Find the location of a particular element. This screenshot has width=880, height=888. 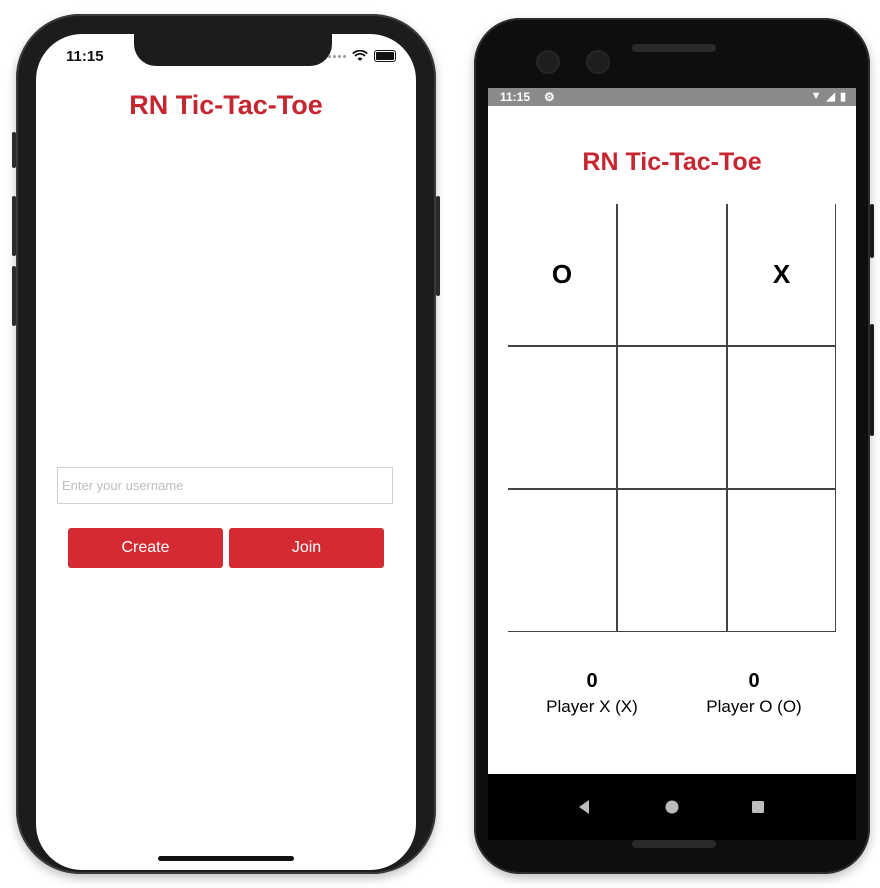

join-button: Join is located at coordinates (306, 548).